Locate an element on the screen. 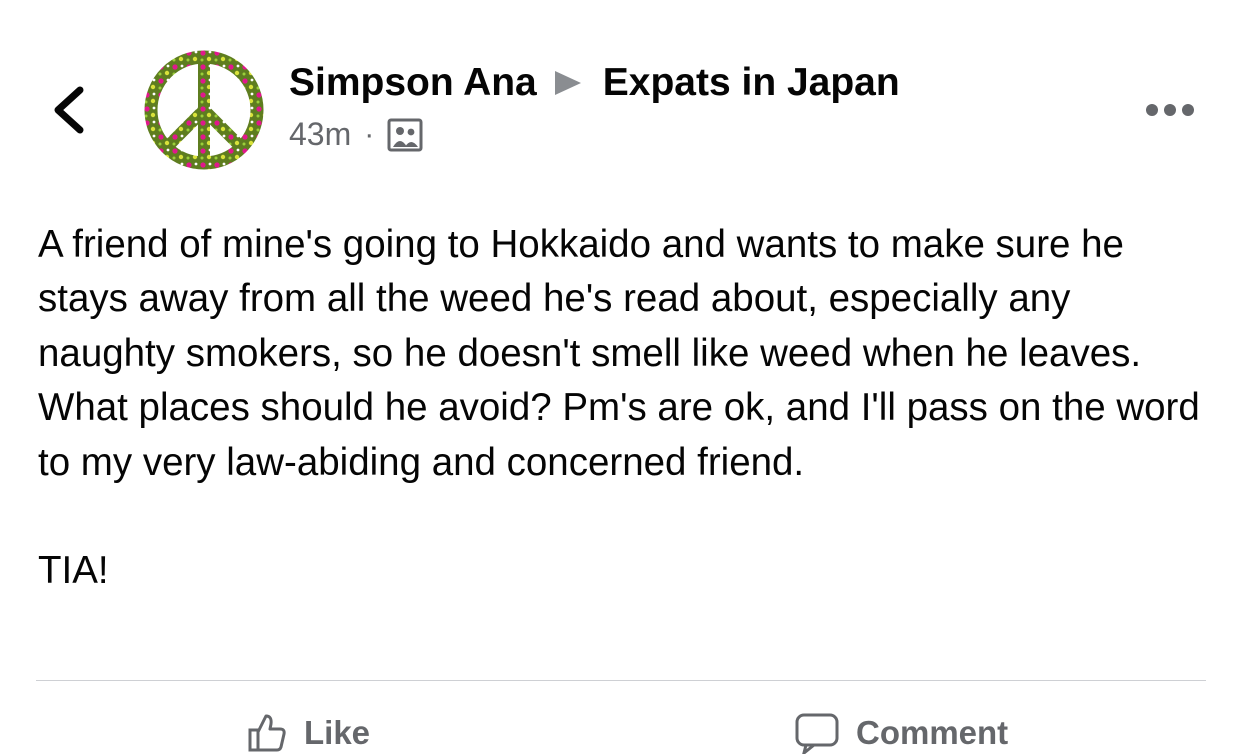  comment-icon is located at coordinates (817, 733).